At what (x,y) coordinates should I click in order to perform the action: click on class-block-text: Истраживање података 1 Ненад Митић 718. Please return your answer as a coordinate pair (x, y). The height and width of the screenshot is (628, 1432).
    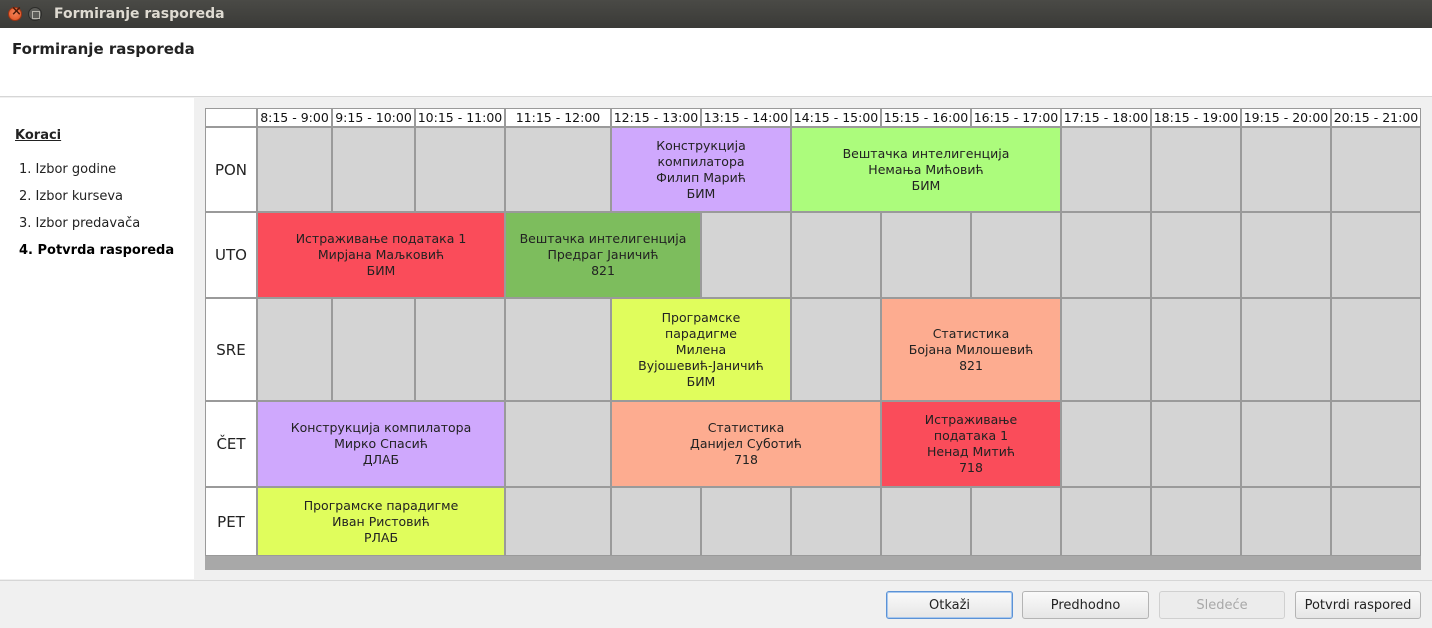
    Looking at the image, I should click on (971, 444).